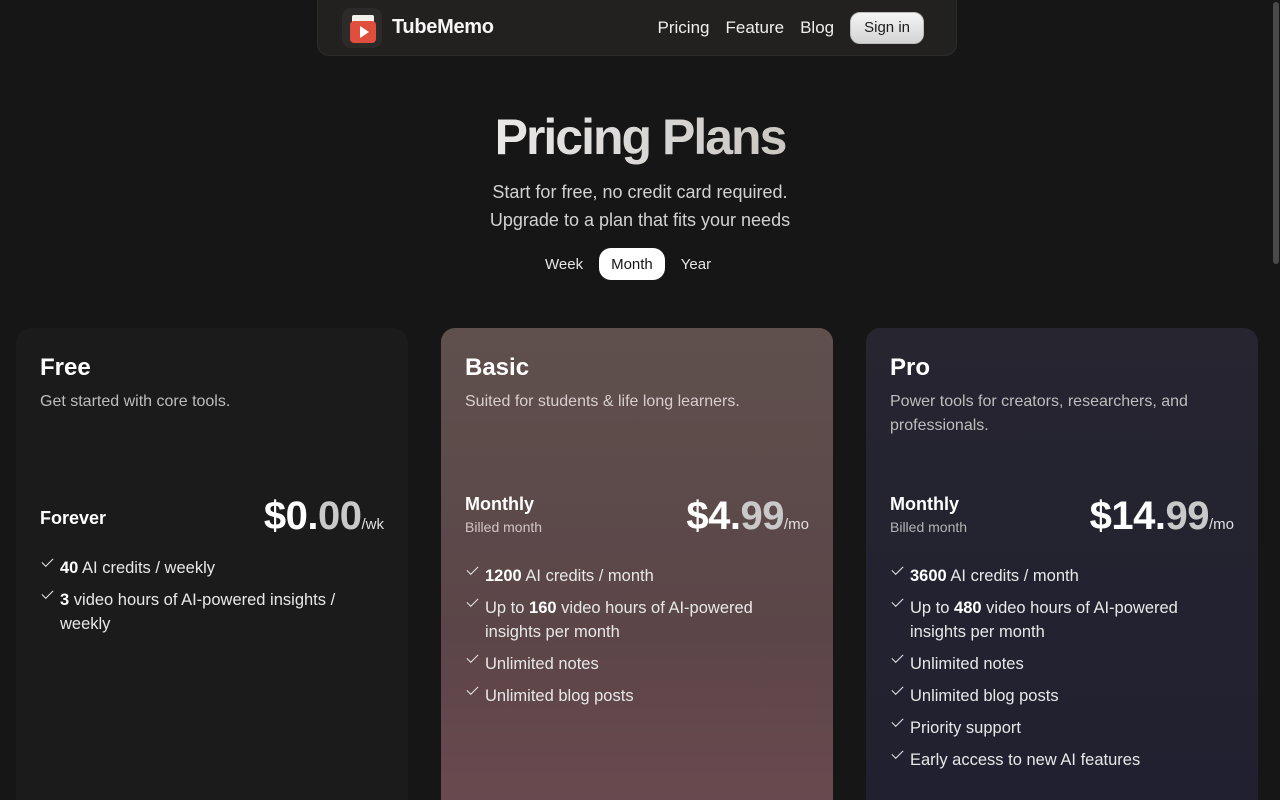 The width and height of the screenshot is (1280, 800). I want to click on top-nav: TubeMemo Pricing Feature Blog Sign in, so click(637, 28).